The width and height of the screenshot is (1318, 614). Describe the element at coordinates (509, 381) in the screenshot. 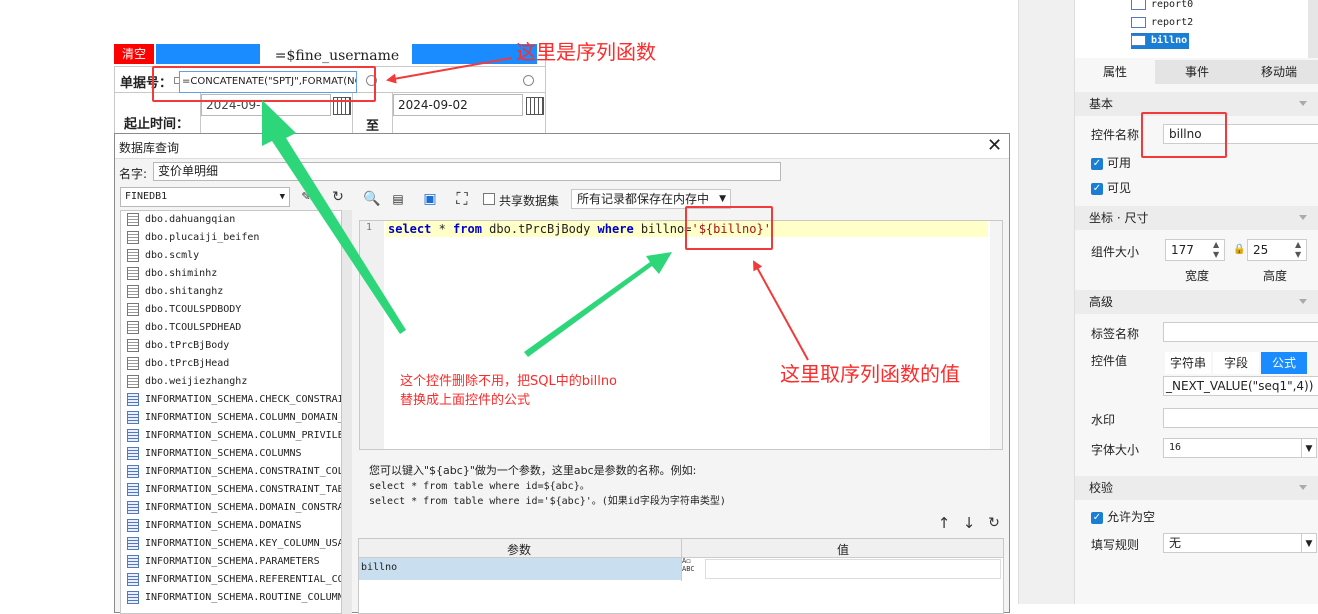

I see `annotation-line: 这个控件删除不用，把SQL中的billno` at that location.